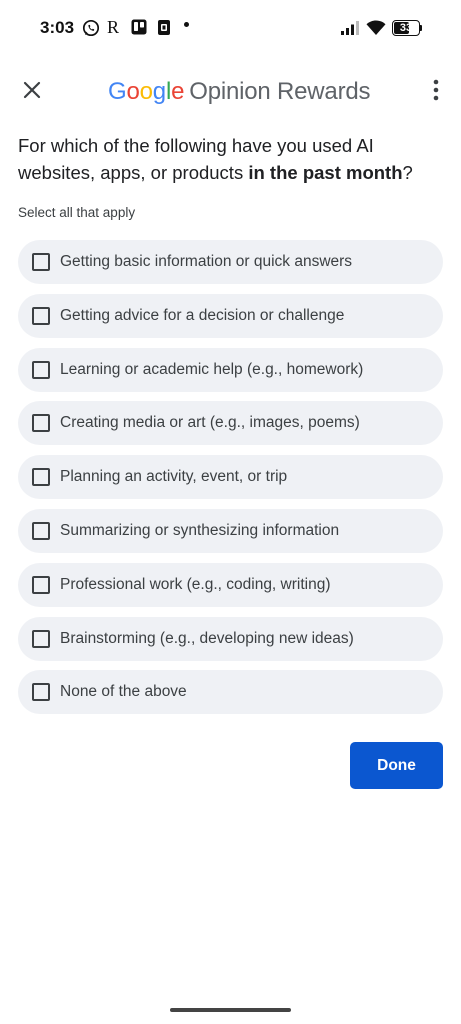 The image size is (461, 1024). Describe the element at coordinates (350, 30) in the screenshot. I see `cell-signal-icon` at that location.